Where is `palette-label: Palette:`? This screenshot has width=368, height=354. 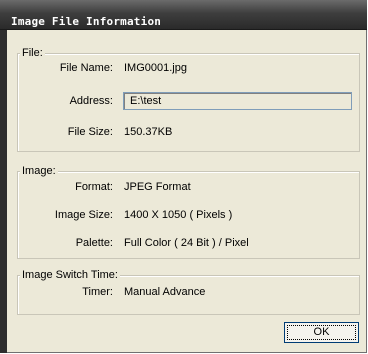
palette-label: Palette: is located at coordinates (94, 243).